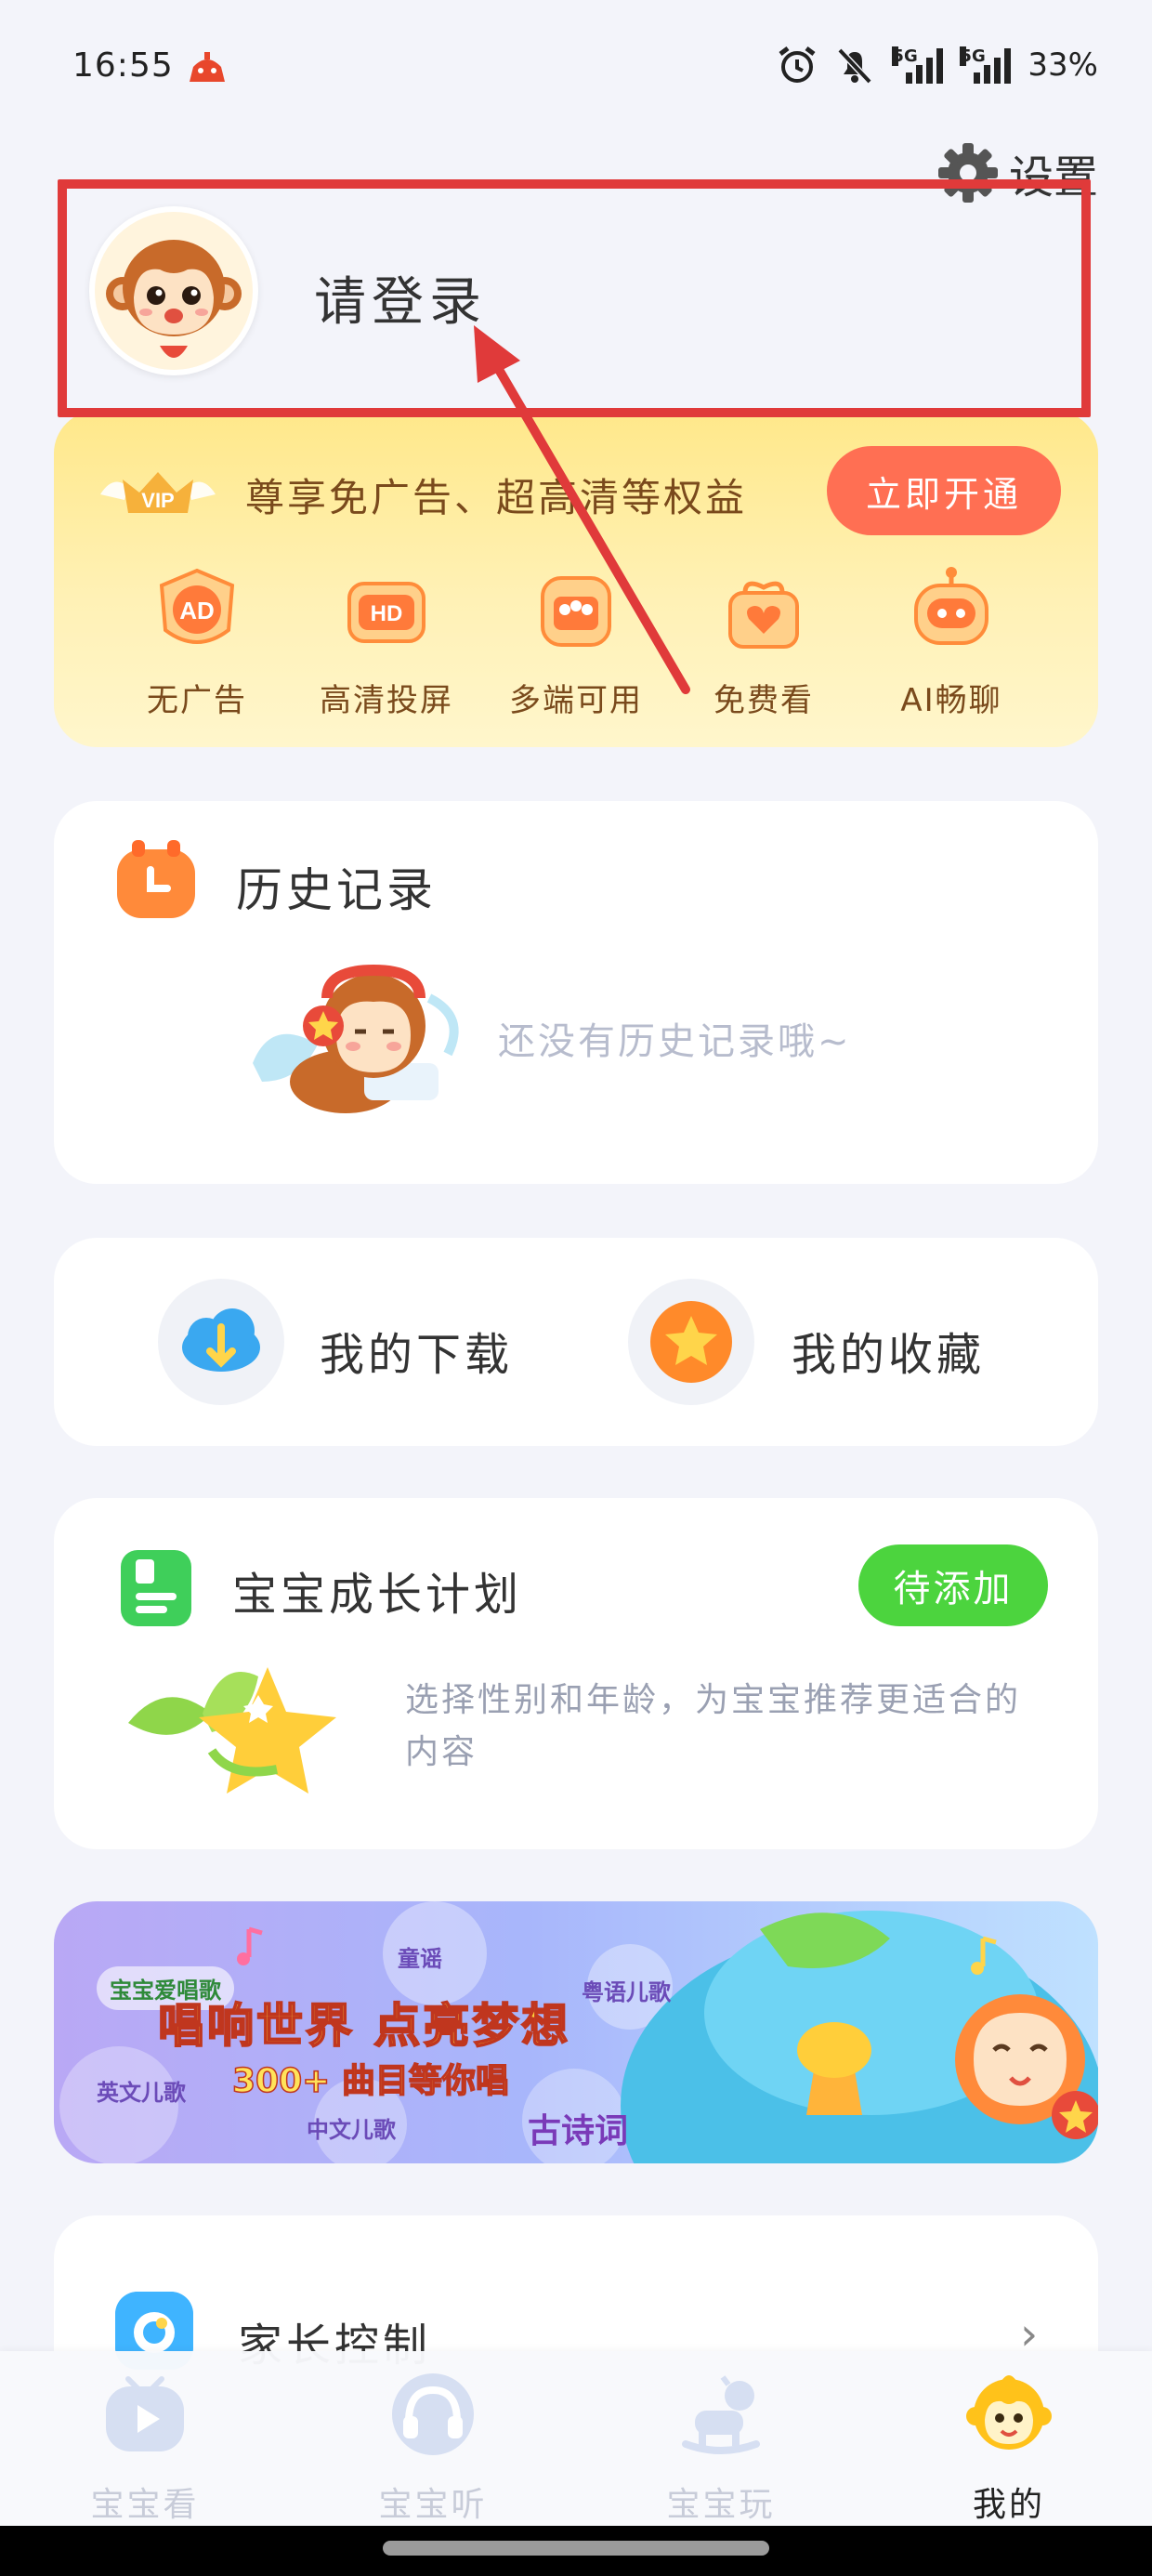  I want to click on benefit-ai-chat: AI畅聊, so click(951, 642).